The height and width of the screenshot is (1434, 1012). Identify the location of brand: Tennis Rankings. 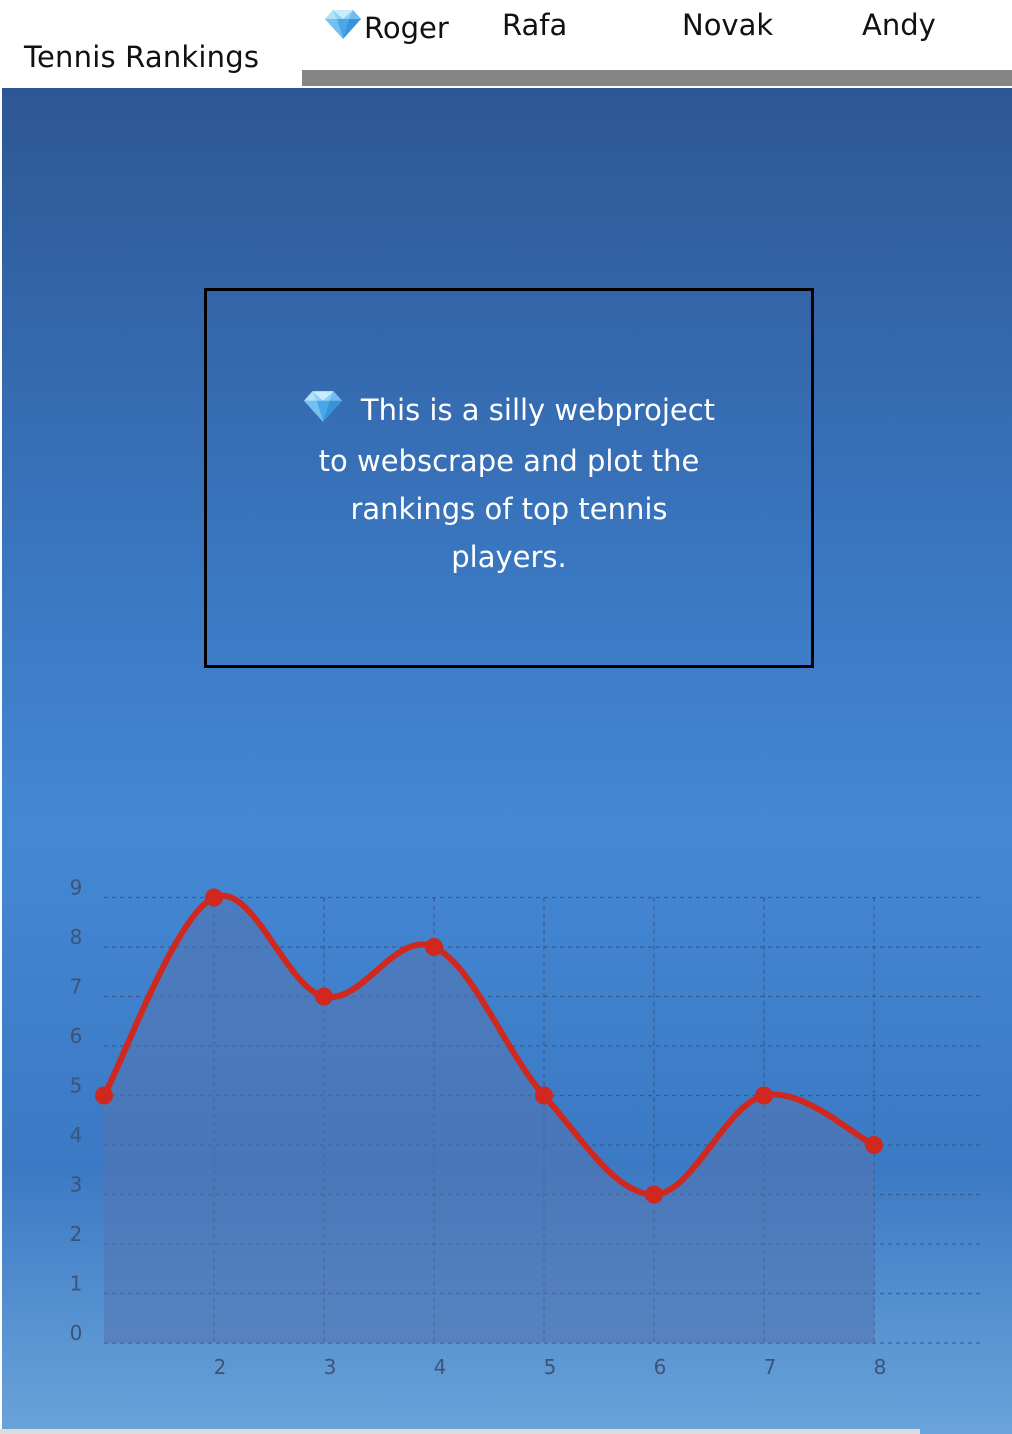
(151, 44).